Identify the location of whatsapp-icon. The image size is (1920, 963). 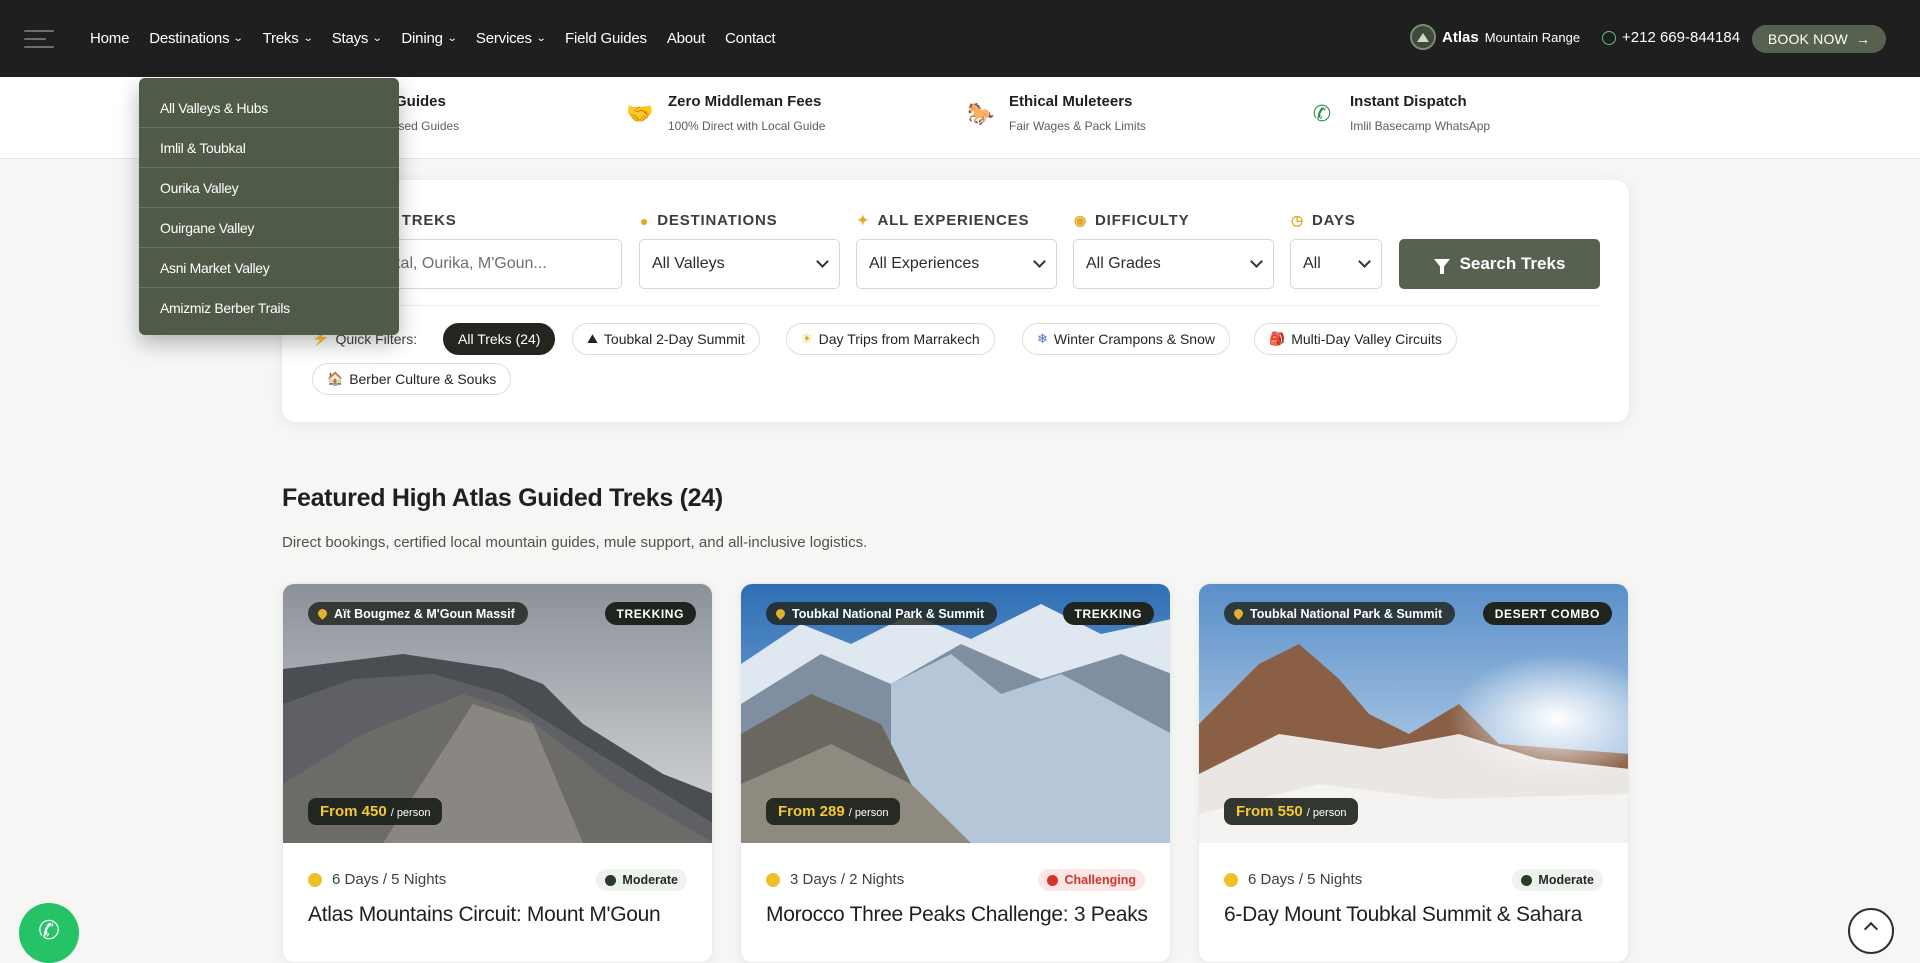
(1609, 37).